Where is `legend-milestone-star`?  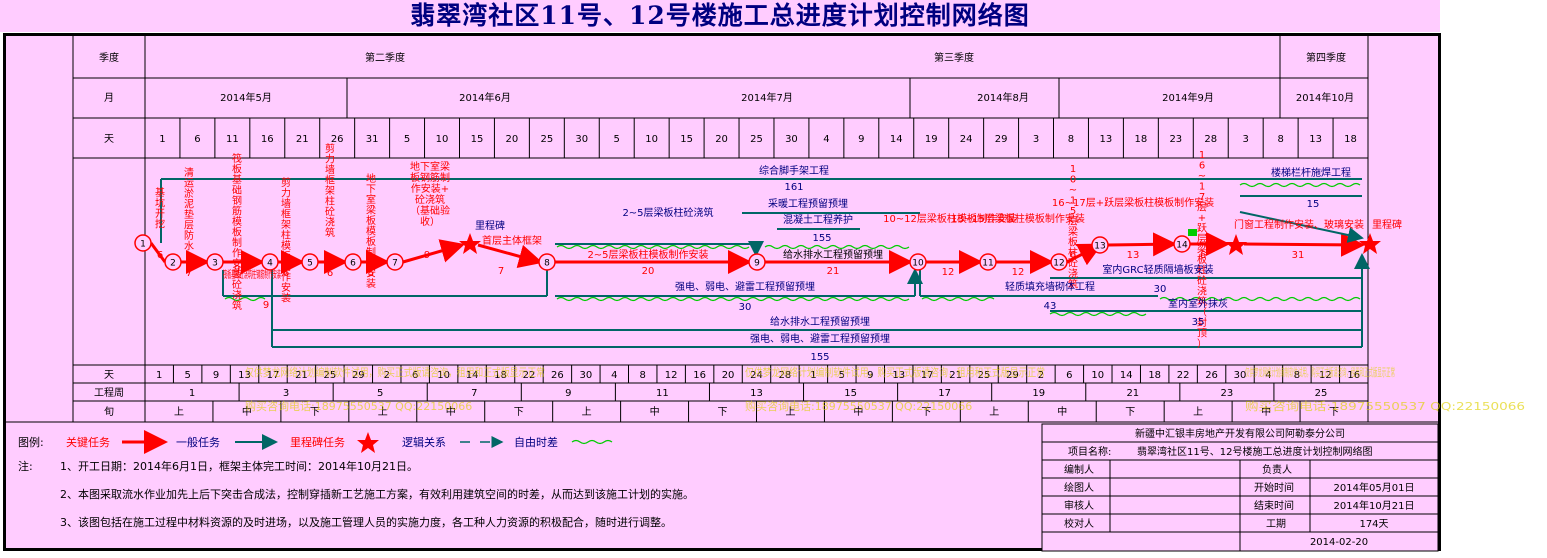 legend-milestone-star is located at coordinates (368, 442).